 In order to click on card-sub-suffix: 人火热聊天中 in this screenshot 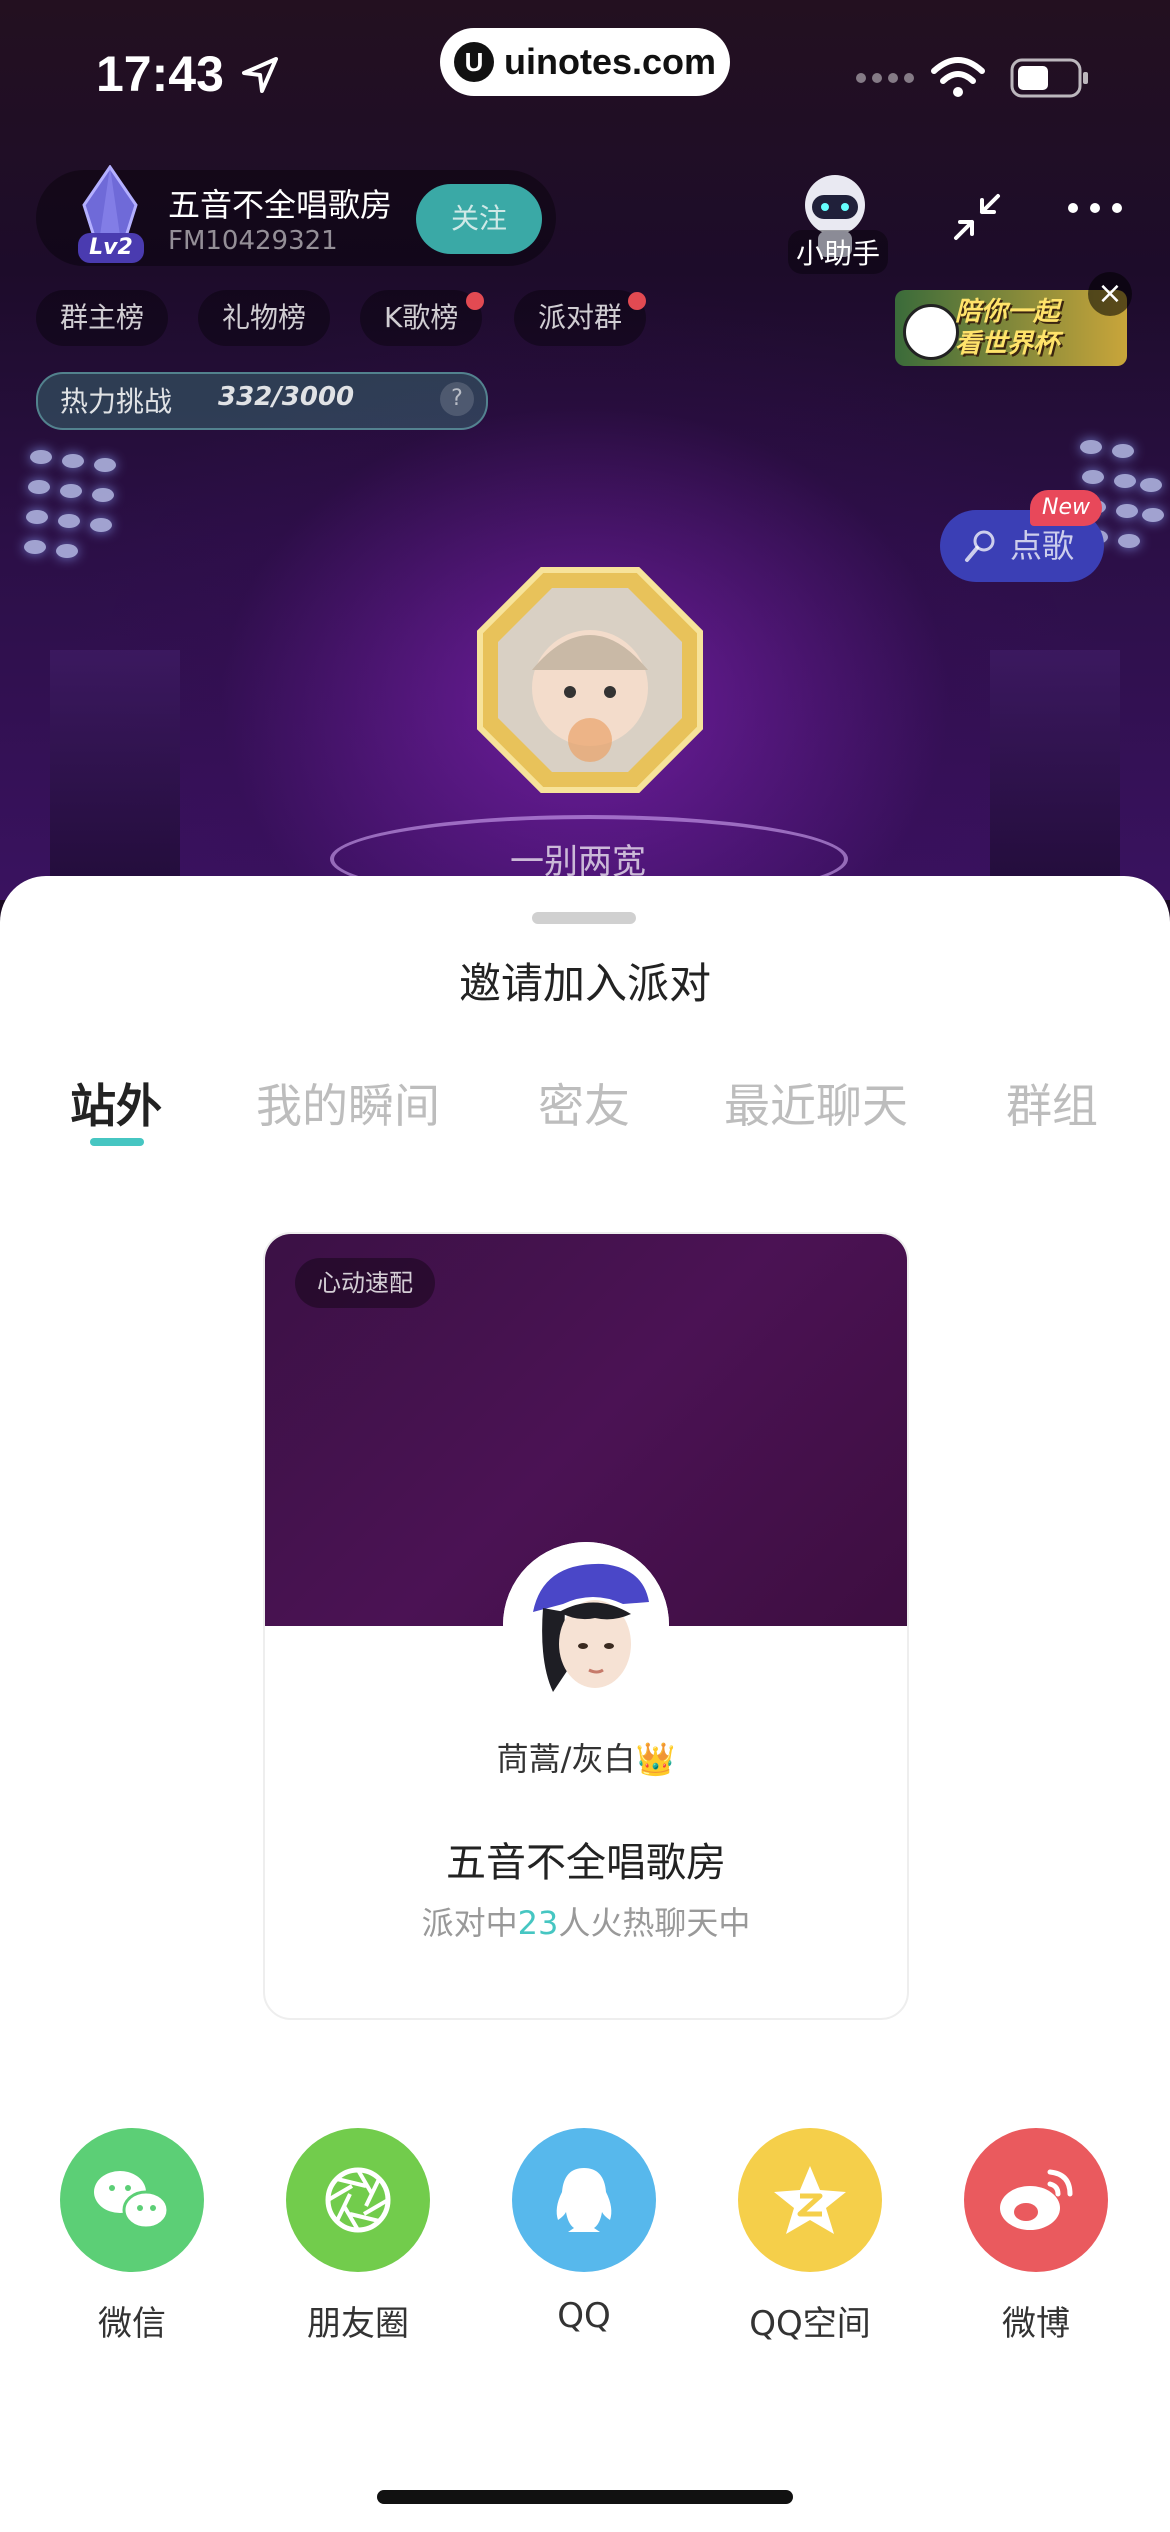, I will do `click(654, 1923)`.